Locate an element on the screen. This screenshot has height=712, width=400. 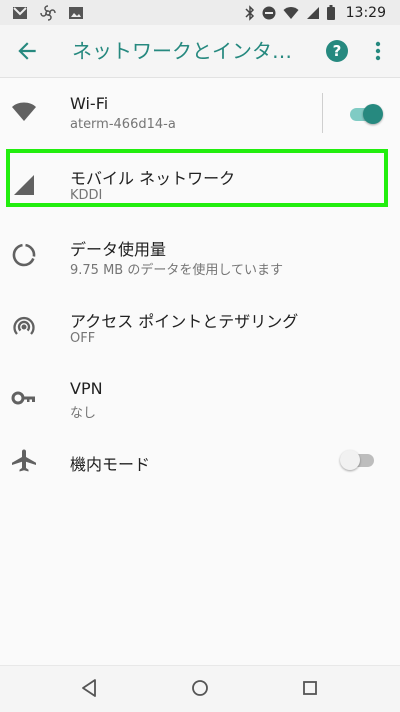
settings-item-subtitle: aterm-466d14-a is located at coordinates (123, 124).